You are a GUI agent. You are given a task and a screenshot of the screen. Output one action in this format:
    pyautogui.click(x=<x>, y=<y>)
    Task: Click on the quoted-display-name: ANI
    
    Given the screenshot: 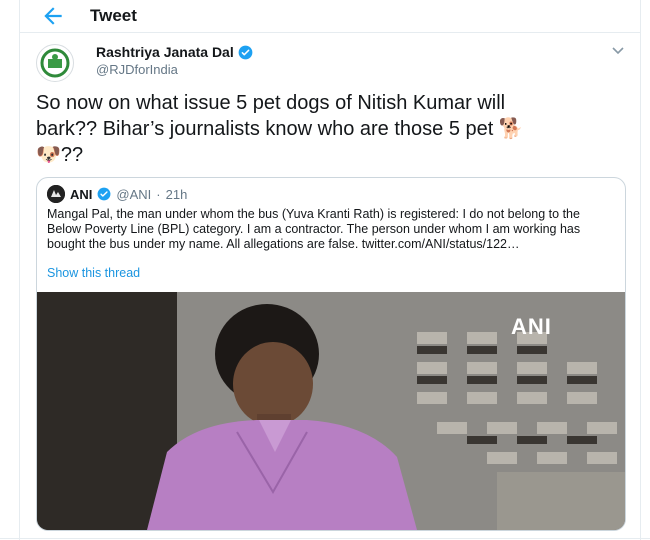 What is the action you would take?
    pyautogui.click(x=81, y=194)
    